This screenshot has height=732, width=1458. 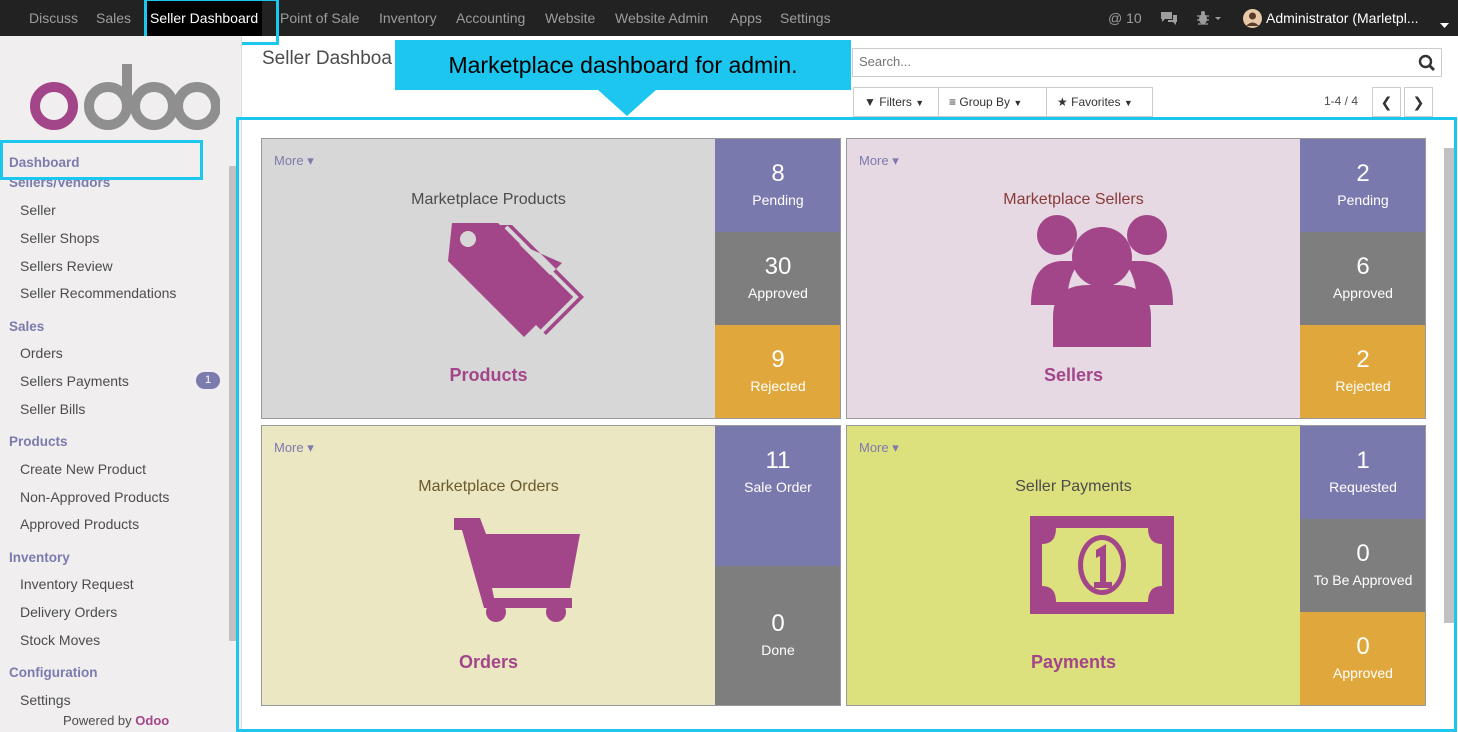 What do you see at coordinates (208, 380) in the screenshot?
I see `sellers-payments-badge: 1` at bounding box center [208, 380].